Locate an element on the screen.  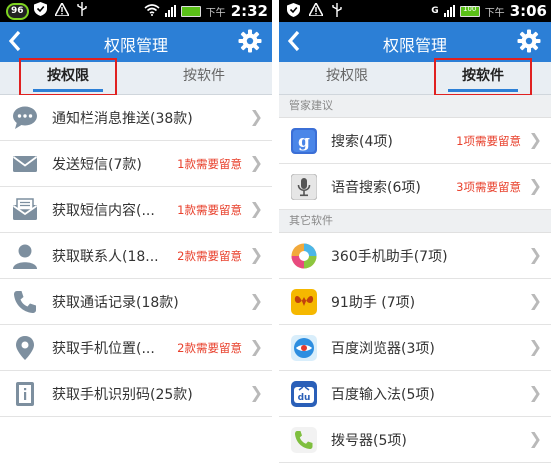
list-item: 拨号器(5项) ❯ is located at coordinates (415, 440).